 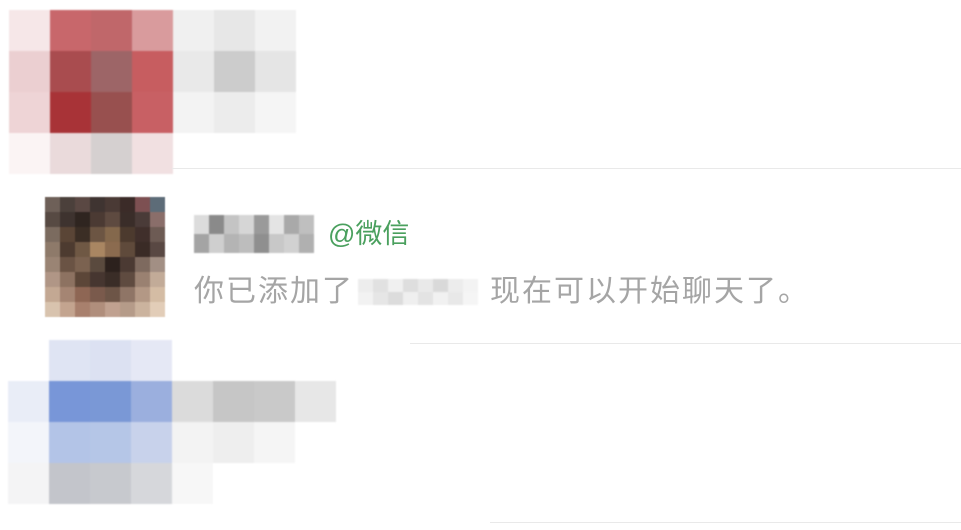 I want to click on redacted-name-in-message, so click(x=418, y=292).